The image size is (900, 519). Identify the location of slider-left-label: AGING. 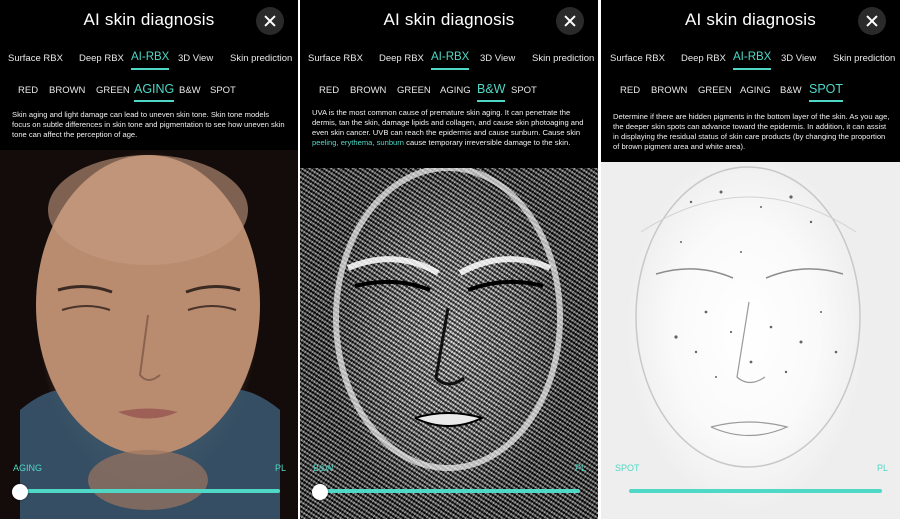
(28, 468).